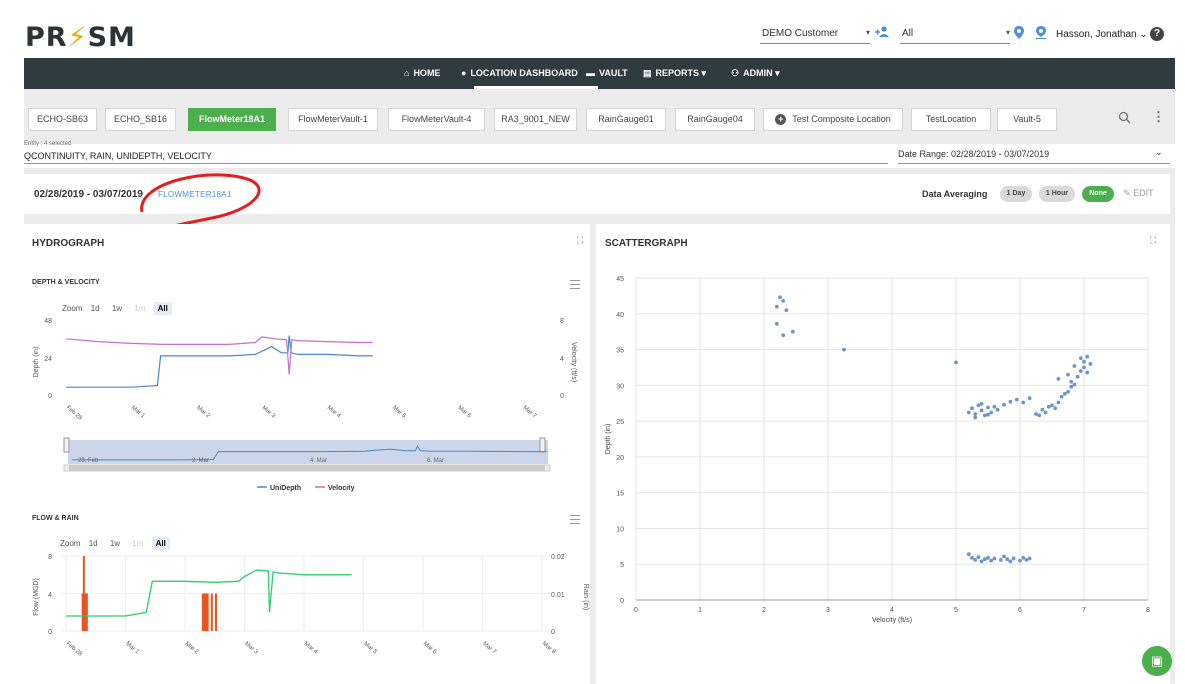 Image resolution: width=1185 pixels, height=684 pixels. Describe the element at coordinates (1102, 34) in the screenshot. I see `user-menu: Hasson, Jonathan ⌄` at that location.